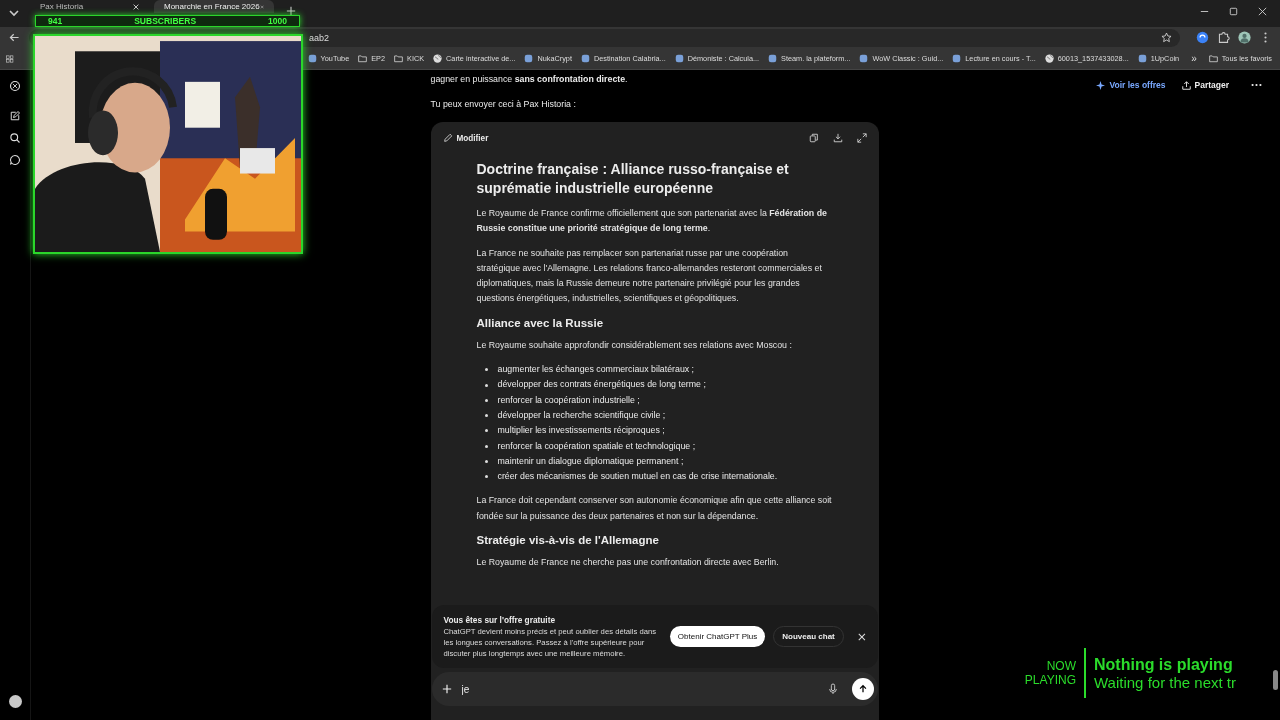  I want to click on list-item: multiplier les investissements réciproques ;, so click(581, 431).